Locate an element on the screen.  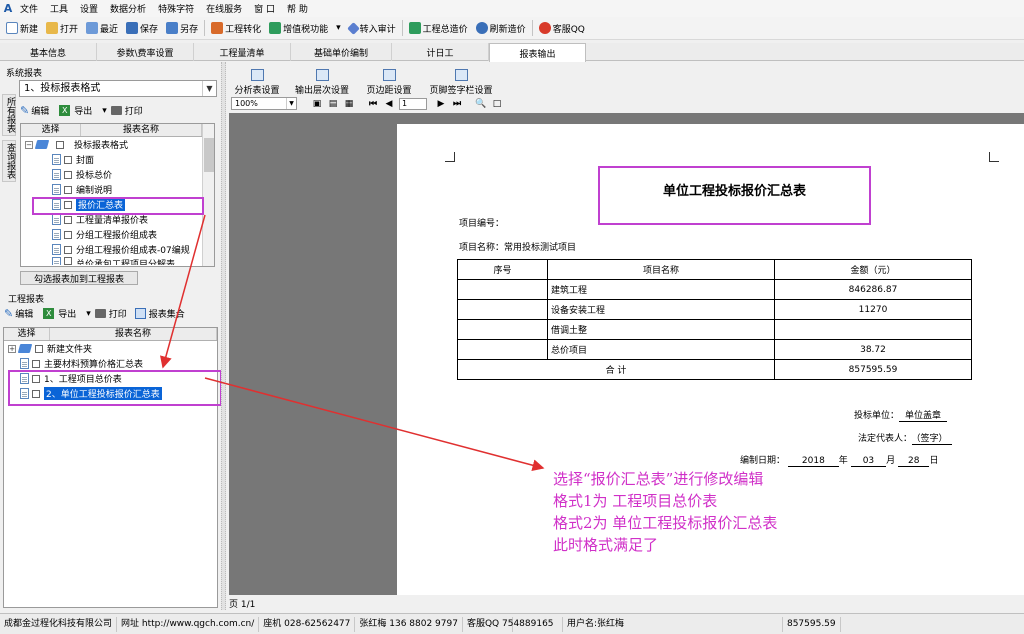
page-indicator: 页 1/1 is located at coordinates (242, 605).